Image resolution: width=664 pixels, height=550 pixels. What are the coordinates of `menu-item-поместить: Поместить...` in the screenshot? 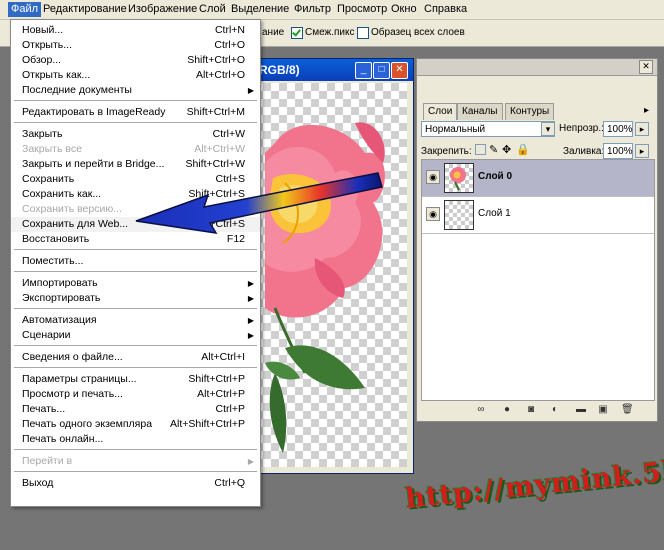 It's located at (135, 261).